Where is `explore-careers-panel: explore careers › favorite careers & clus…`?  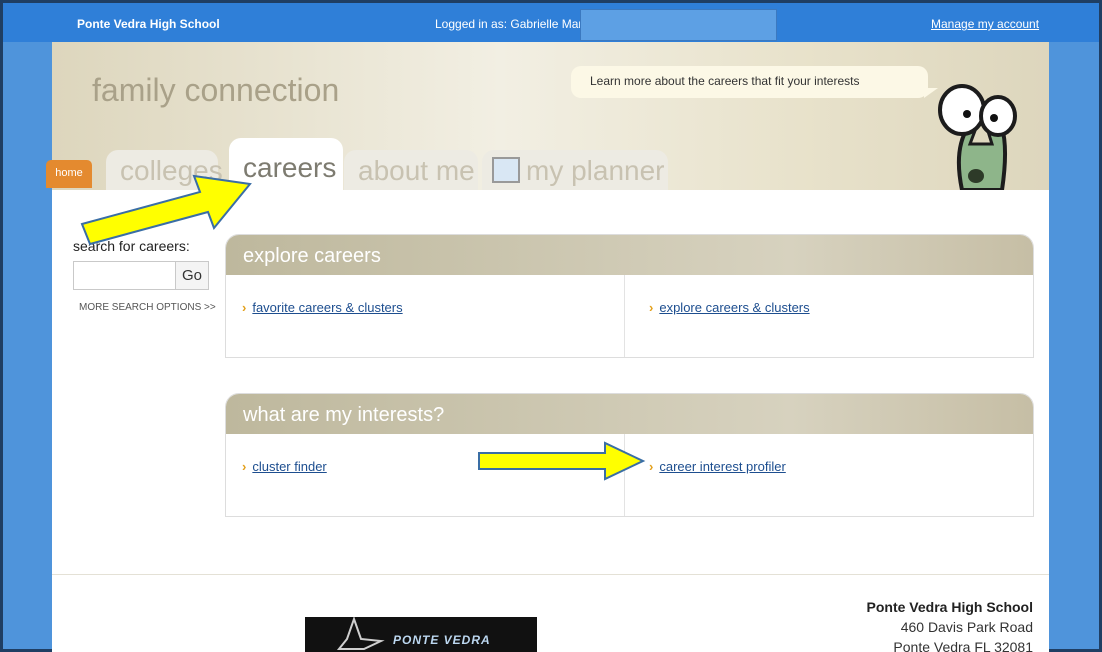
explore-careers-panel: explore careers › favorite careers & clus… is located at coordinates (629, 296).